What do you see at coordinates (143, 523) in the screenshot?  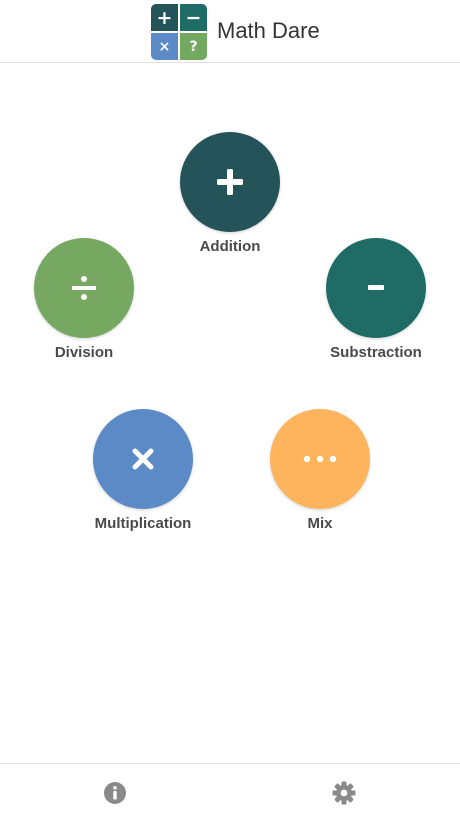 I see `multiplication-label: Multiplication` at bounding box center [143, 523].